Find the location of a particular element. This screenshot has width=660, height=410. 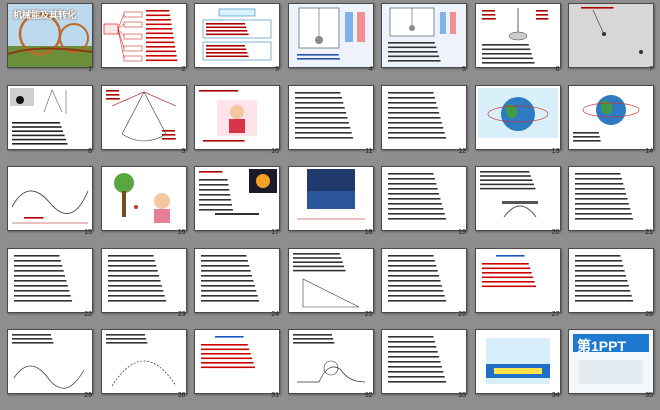

slide-thumbnail-18: 18 is located at coordinates (332, 203).